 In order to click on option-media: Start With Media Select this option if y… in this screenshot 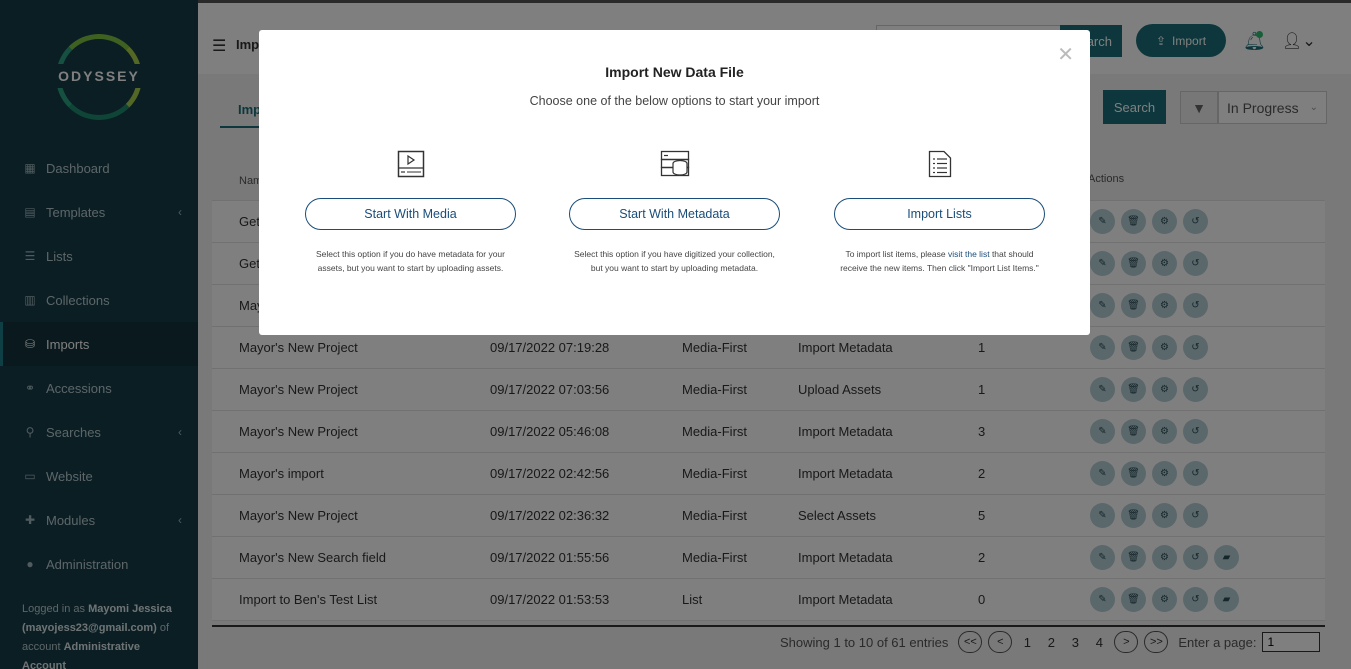, I will do `click(410, 212)`.